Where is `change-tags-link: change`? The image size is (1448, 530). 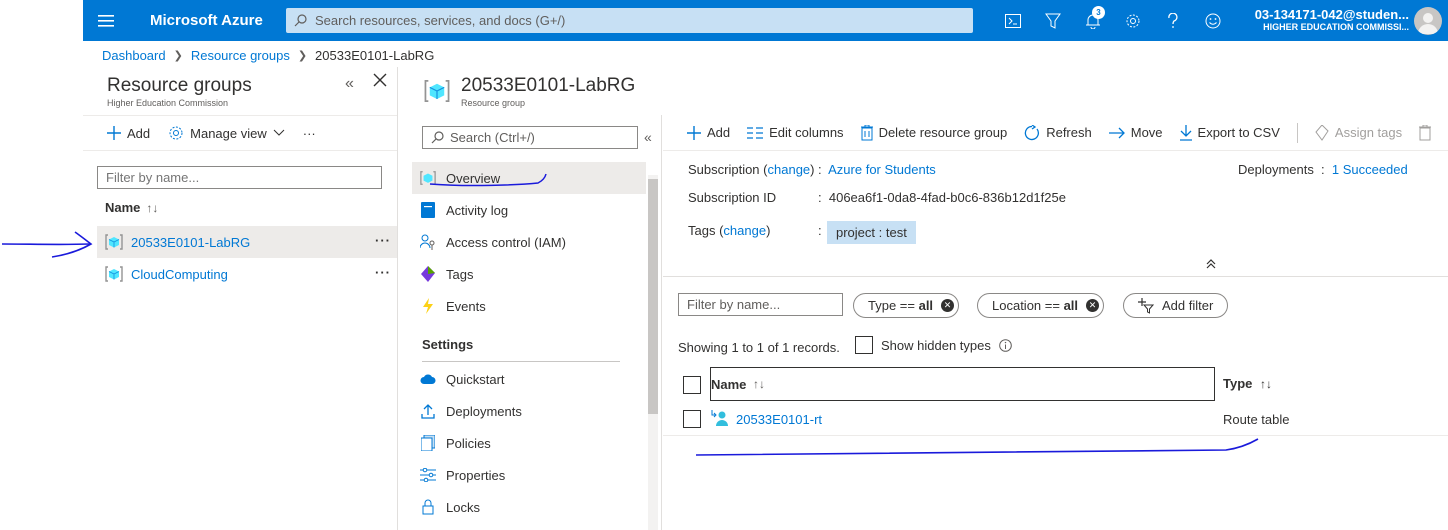
change-tags-link: change is located at coordinates (744, 230).